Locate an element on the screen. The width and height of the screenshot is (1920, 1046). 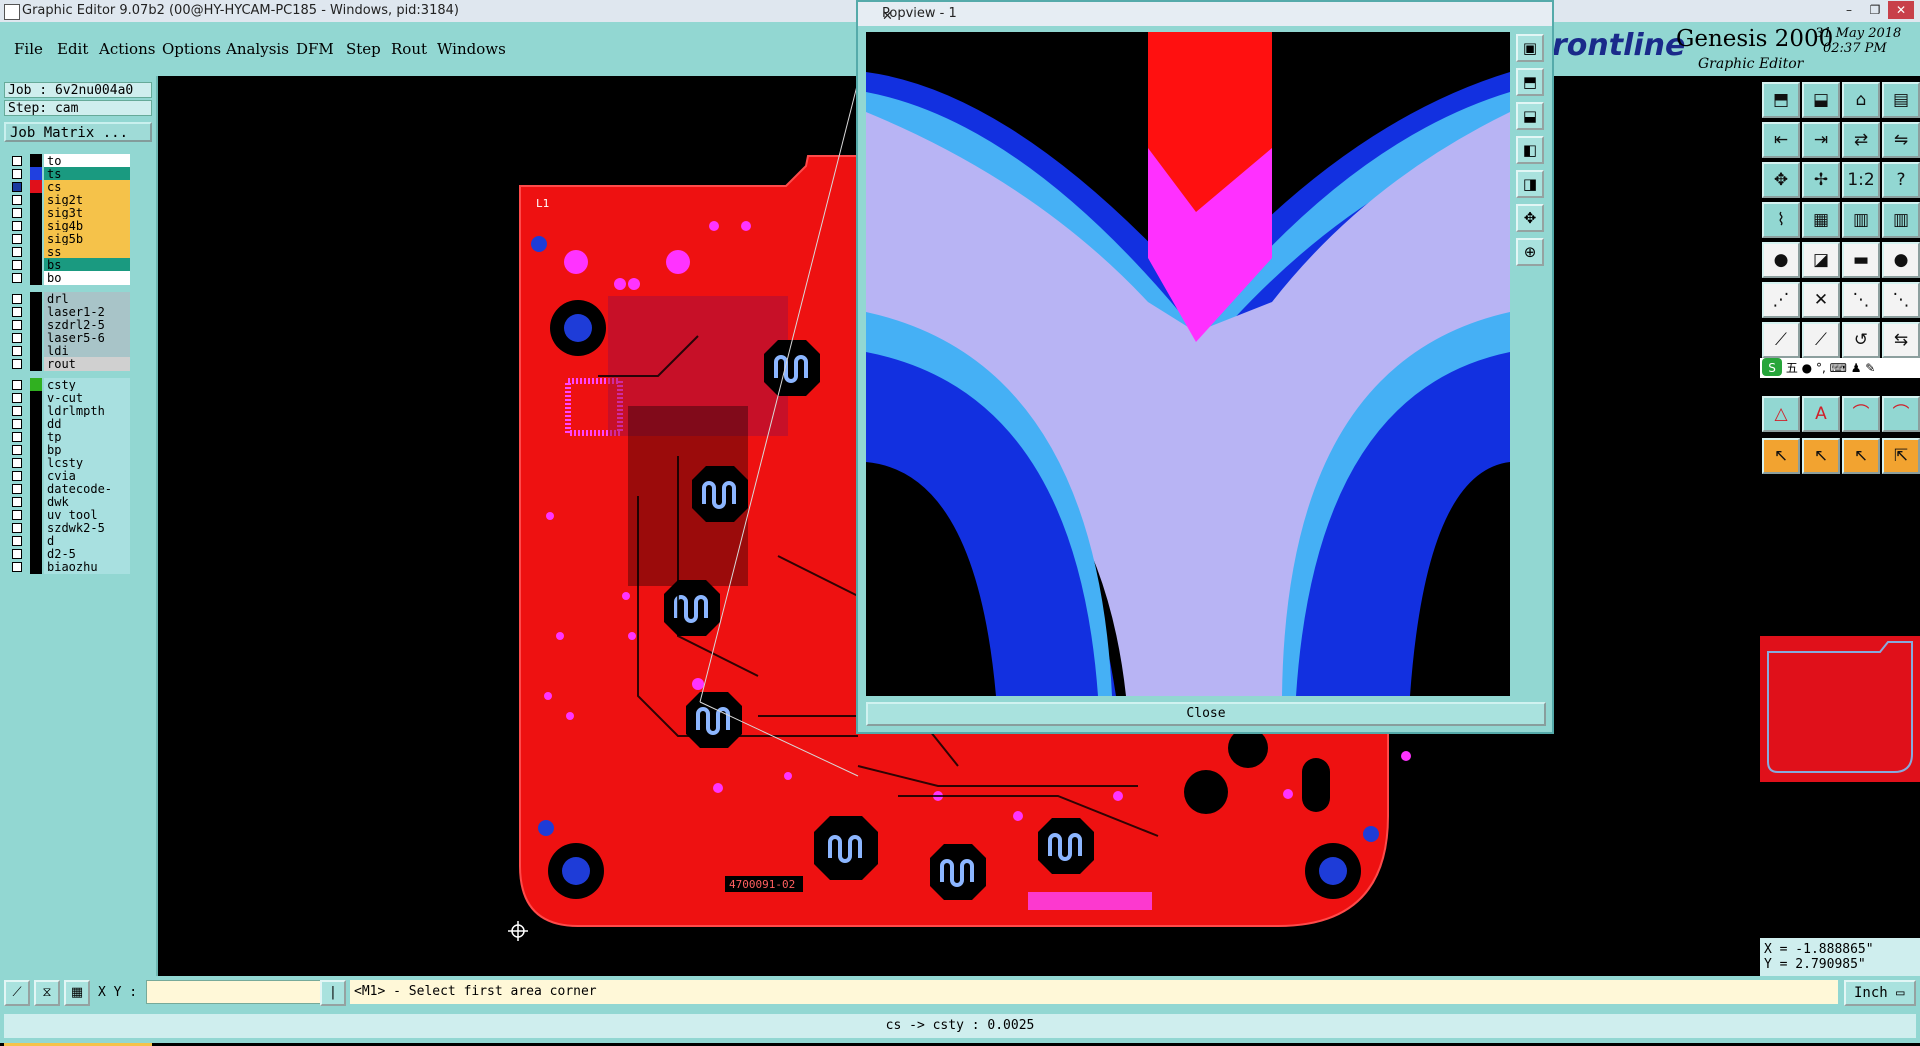
layer-row-tp: tp is located at coordinates (69, 437).